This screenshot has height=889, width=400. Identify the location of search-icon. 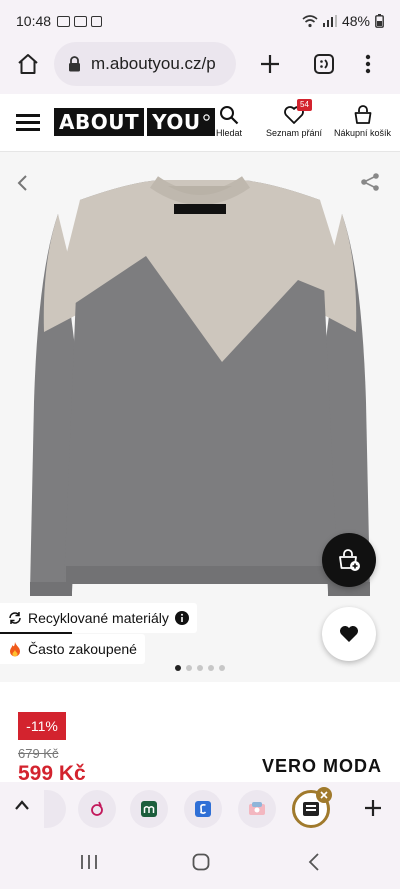
(229, 115).